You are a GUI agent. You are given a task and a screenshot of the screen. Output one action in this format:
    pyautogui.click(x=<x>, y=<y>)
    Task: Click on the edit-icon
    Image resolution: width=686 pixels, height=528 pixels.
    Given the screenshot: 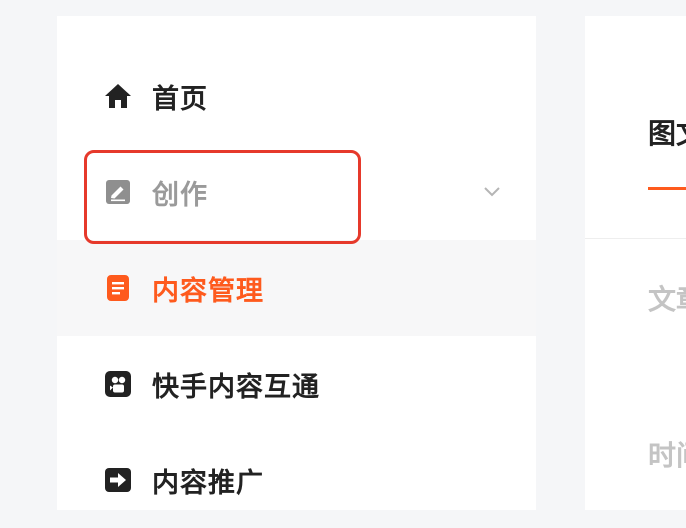 What is the action you would take?
    pyautogui.click(x=118, y=192)
    